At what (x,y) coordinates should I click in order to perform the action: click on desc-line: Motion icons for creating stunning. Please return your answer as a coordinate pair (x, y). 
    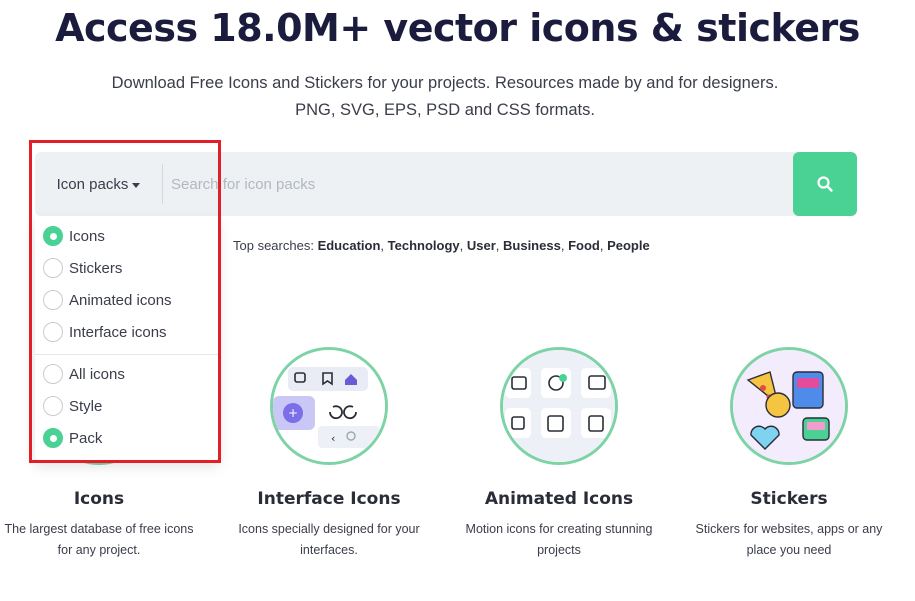
    Looking at the image, I should click on (559, 529).